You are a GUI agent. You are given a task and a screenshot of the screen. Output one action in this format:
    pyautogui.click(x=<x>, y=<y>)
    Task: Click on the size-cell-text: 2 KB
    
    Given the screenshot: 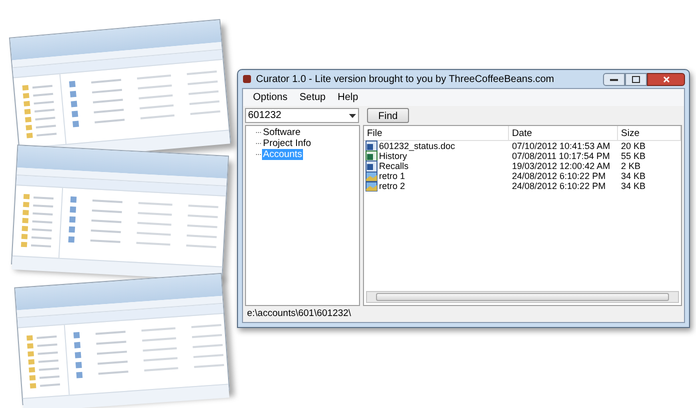 What is the action you would take?
    pyautogui.click(x=631, y=166)
    